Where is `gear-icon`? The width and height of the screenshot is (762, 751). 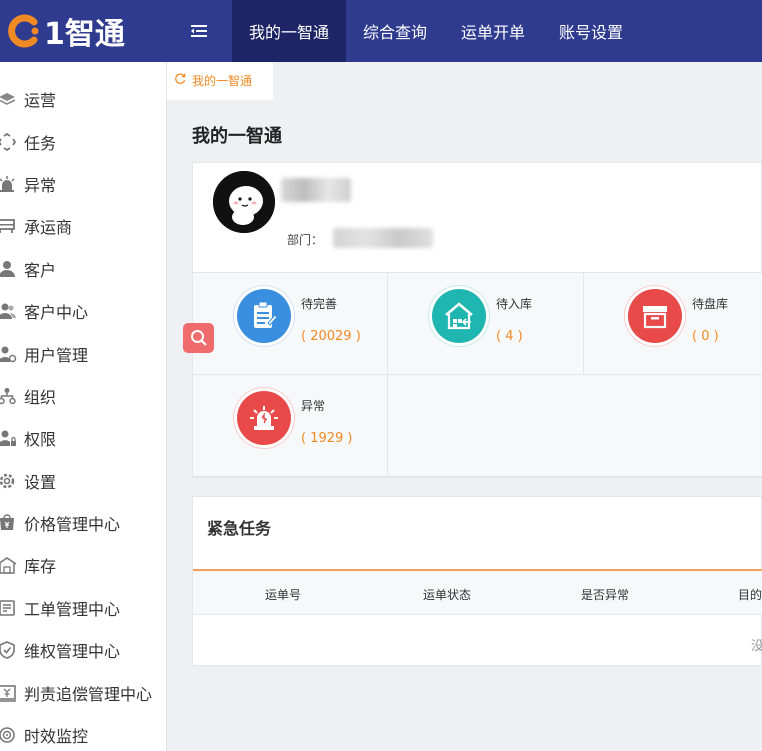
gear-icon is located at coordinates (9, 481).